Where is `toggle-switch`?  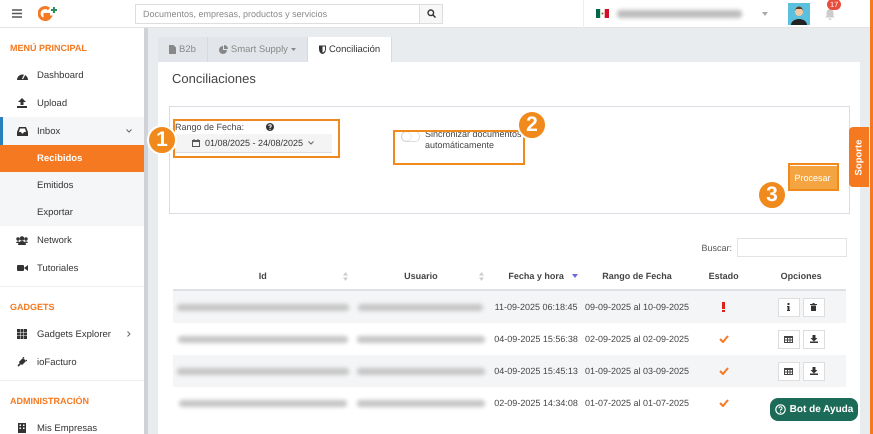 toggle-switch is located at coordinates (410, 136).